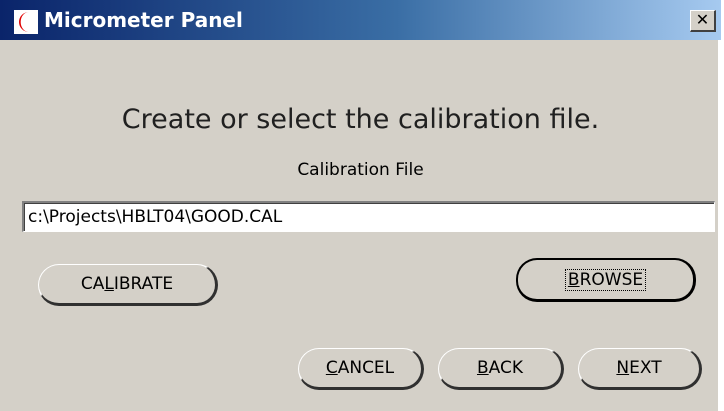 The width and height of the screenshot is (724, 411). Describe the element at coordinates (360, 119) in the screenshot. I see `instruction-text: Create or select the calibration file.` at that location.